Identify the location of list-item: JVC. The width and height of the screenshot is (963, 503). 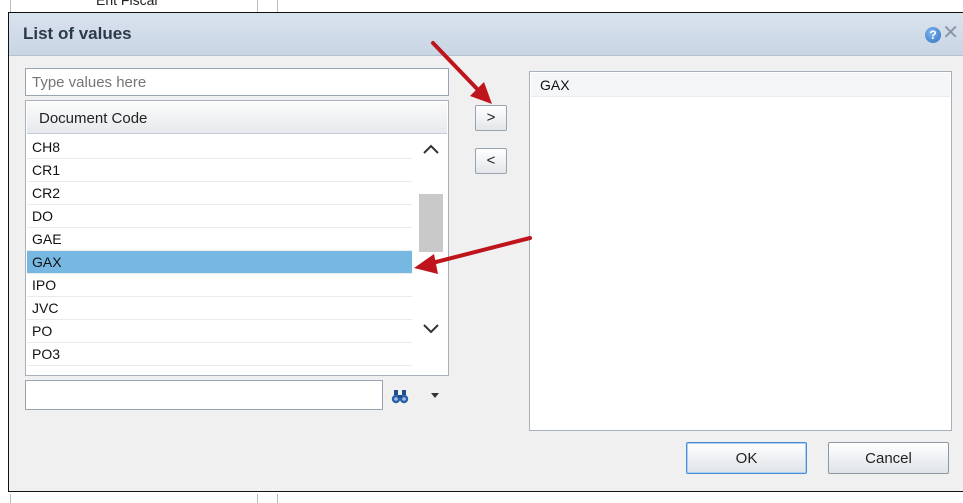
(219, 308).